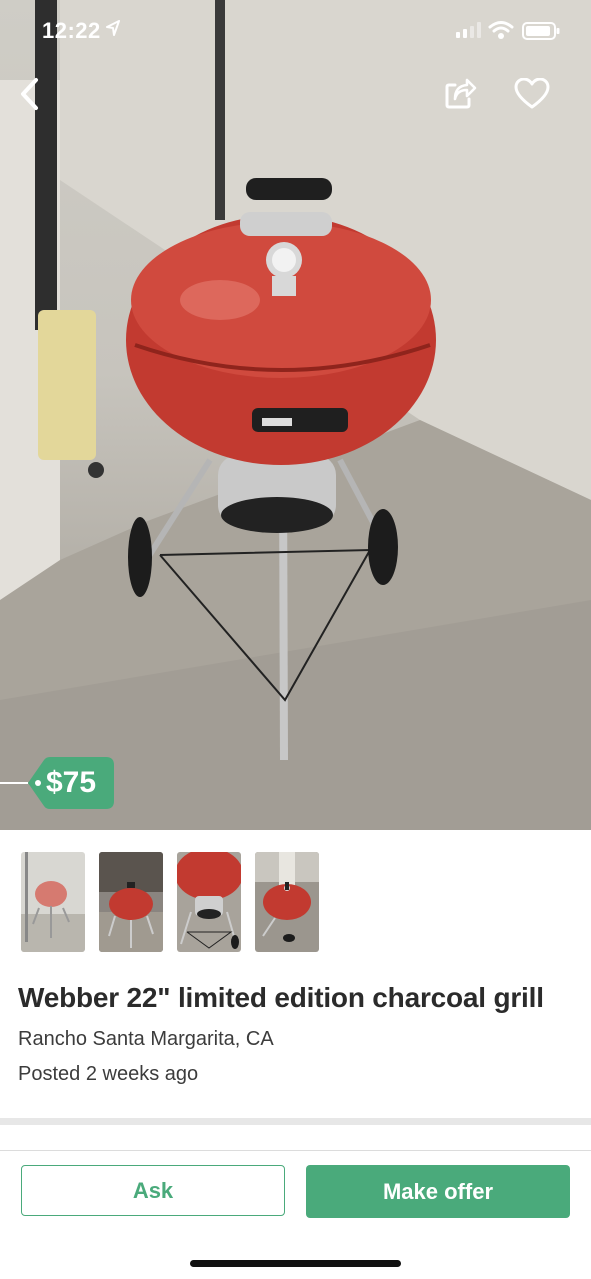 The height and width of the screenshot is (1279, 591). What do you see at coordinates (469, 32) in the screenshot?
I see `signal-icon` at bounding box center [469, 32].